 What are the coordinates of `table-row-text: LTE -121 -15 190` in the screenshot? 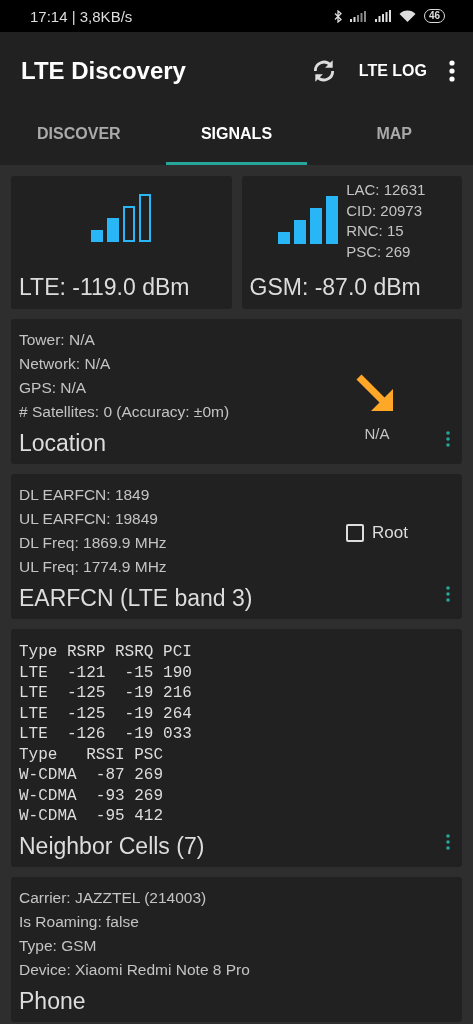 It's located at (106, 672).